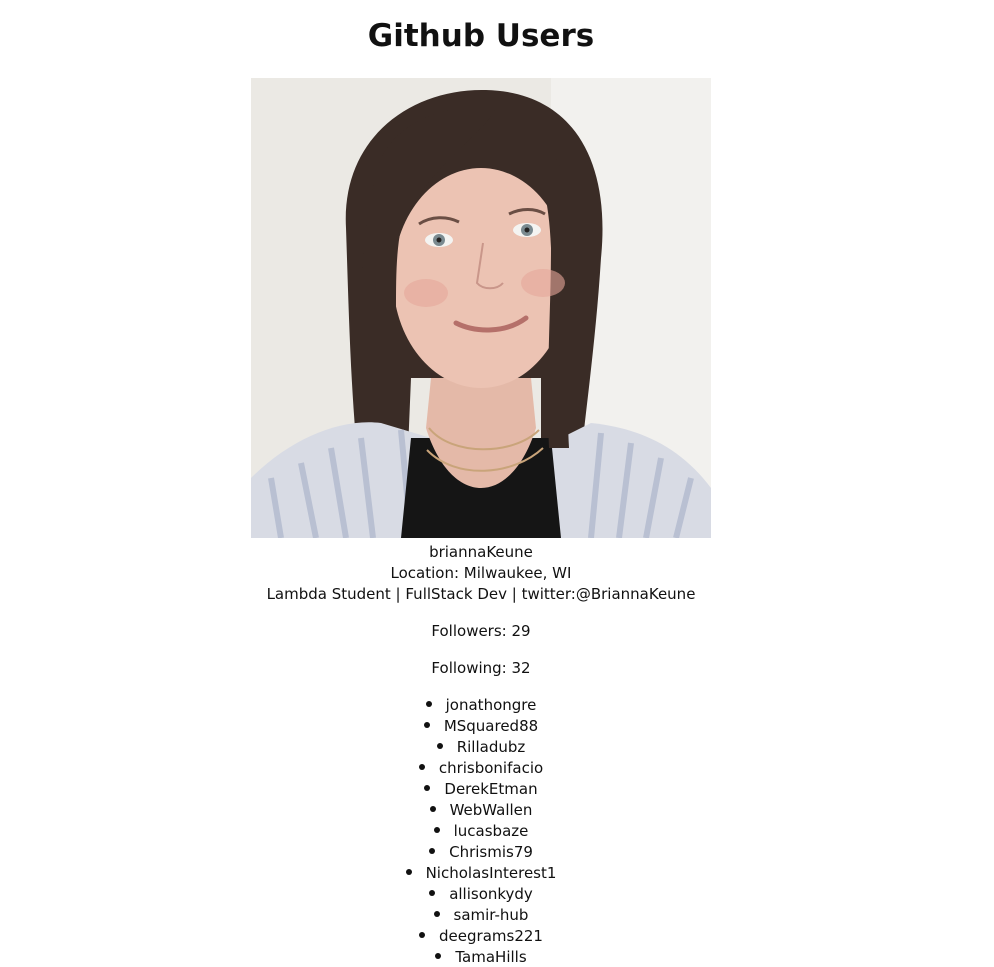 The image size is (994, 967). Describe the element at coordinates (491, 747) in the screenshot. I see `follower-login: Rilladubz` at that location.